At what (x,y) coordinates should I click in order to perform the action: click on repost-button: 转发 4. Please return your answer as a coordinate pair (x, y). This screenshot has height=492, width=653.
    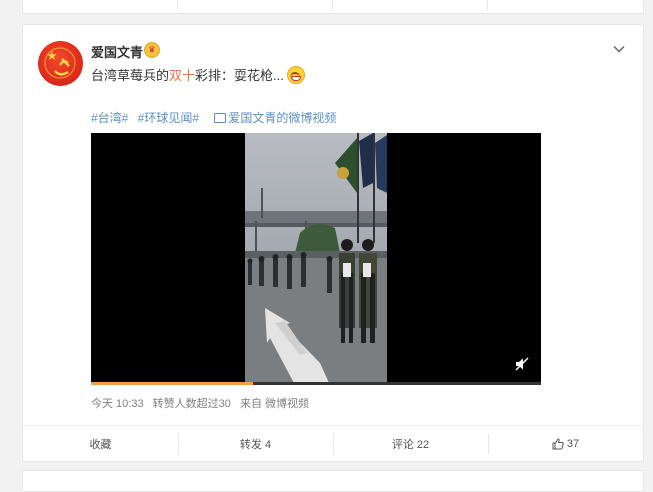
    Looking at the image, I should click on (255, 444).